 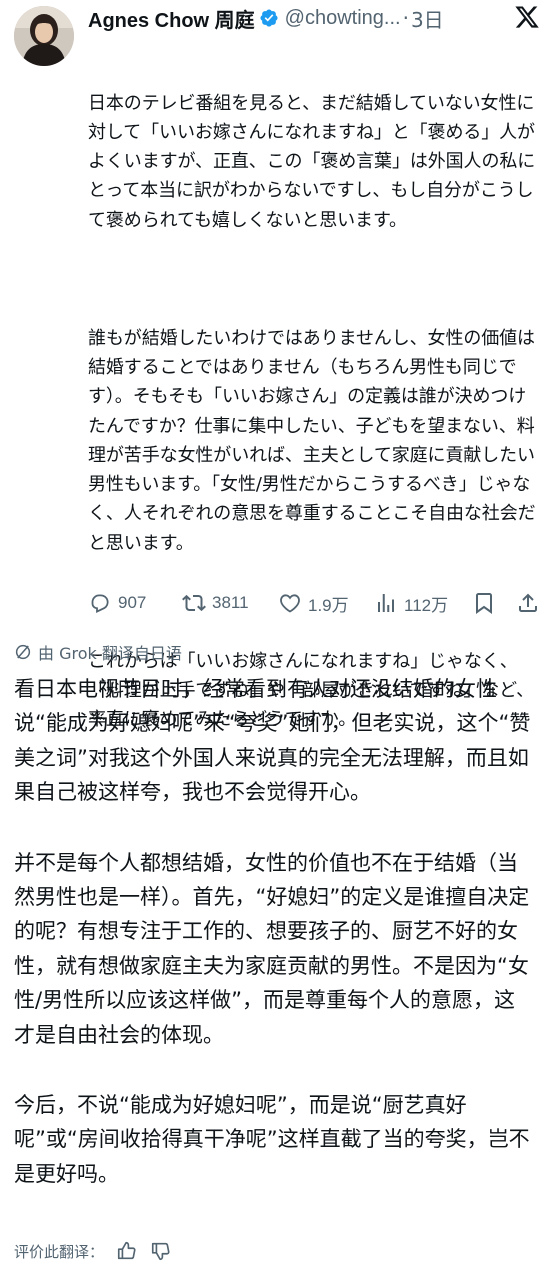 I want to click on grok-translation-label: 由 Grok 翻译自日语, so click(x=98, y=652).